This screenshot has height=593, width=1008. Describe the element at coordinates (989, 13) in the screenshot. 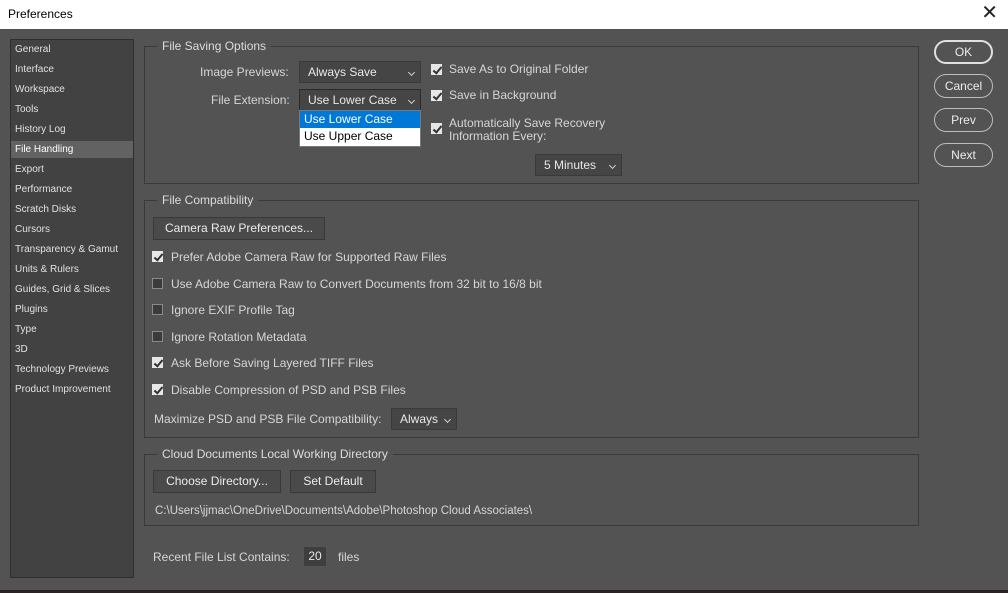

I see `close-icon: ✕` at that location.